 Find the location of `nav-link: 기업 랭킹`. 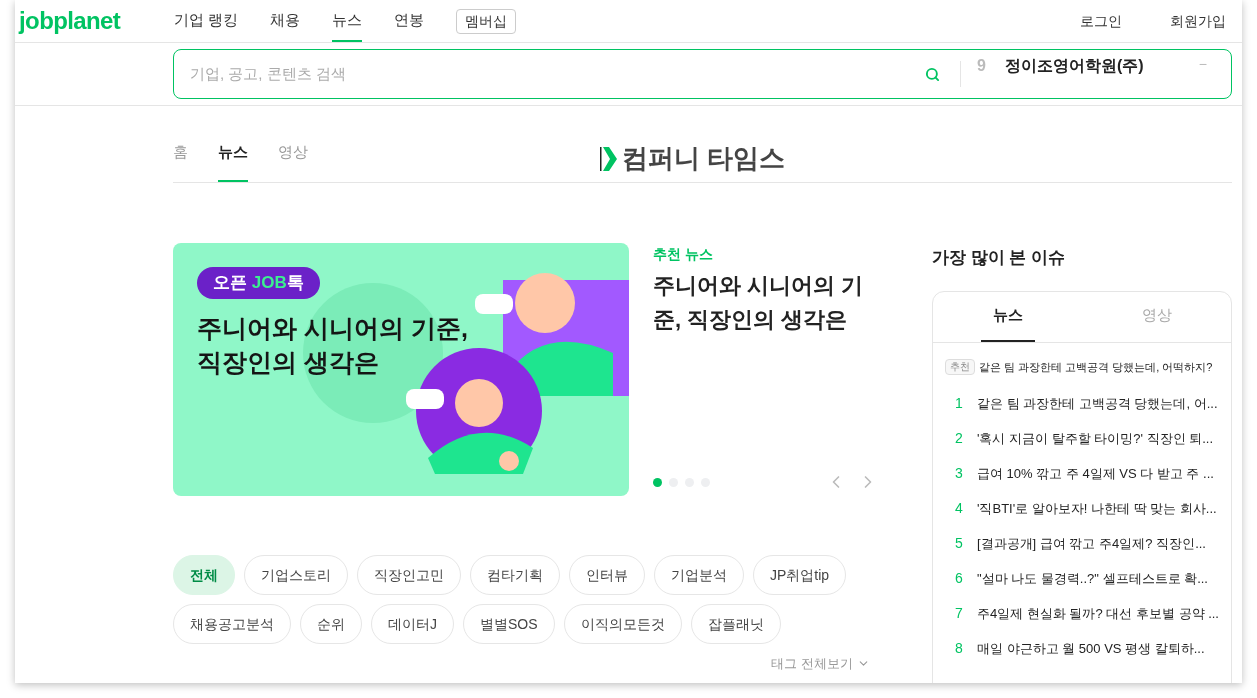

nav-link: 기업 랭킹 is located at coordinates (206, 21).